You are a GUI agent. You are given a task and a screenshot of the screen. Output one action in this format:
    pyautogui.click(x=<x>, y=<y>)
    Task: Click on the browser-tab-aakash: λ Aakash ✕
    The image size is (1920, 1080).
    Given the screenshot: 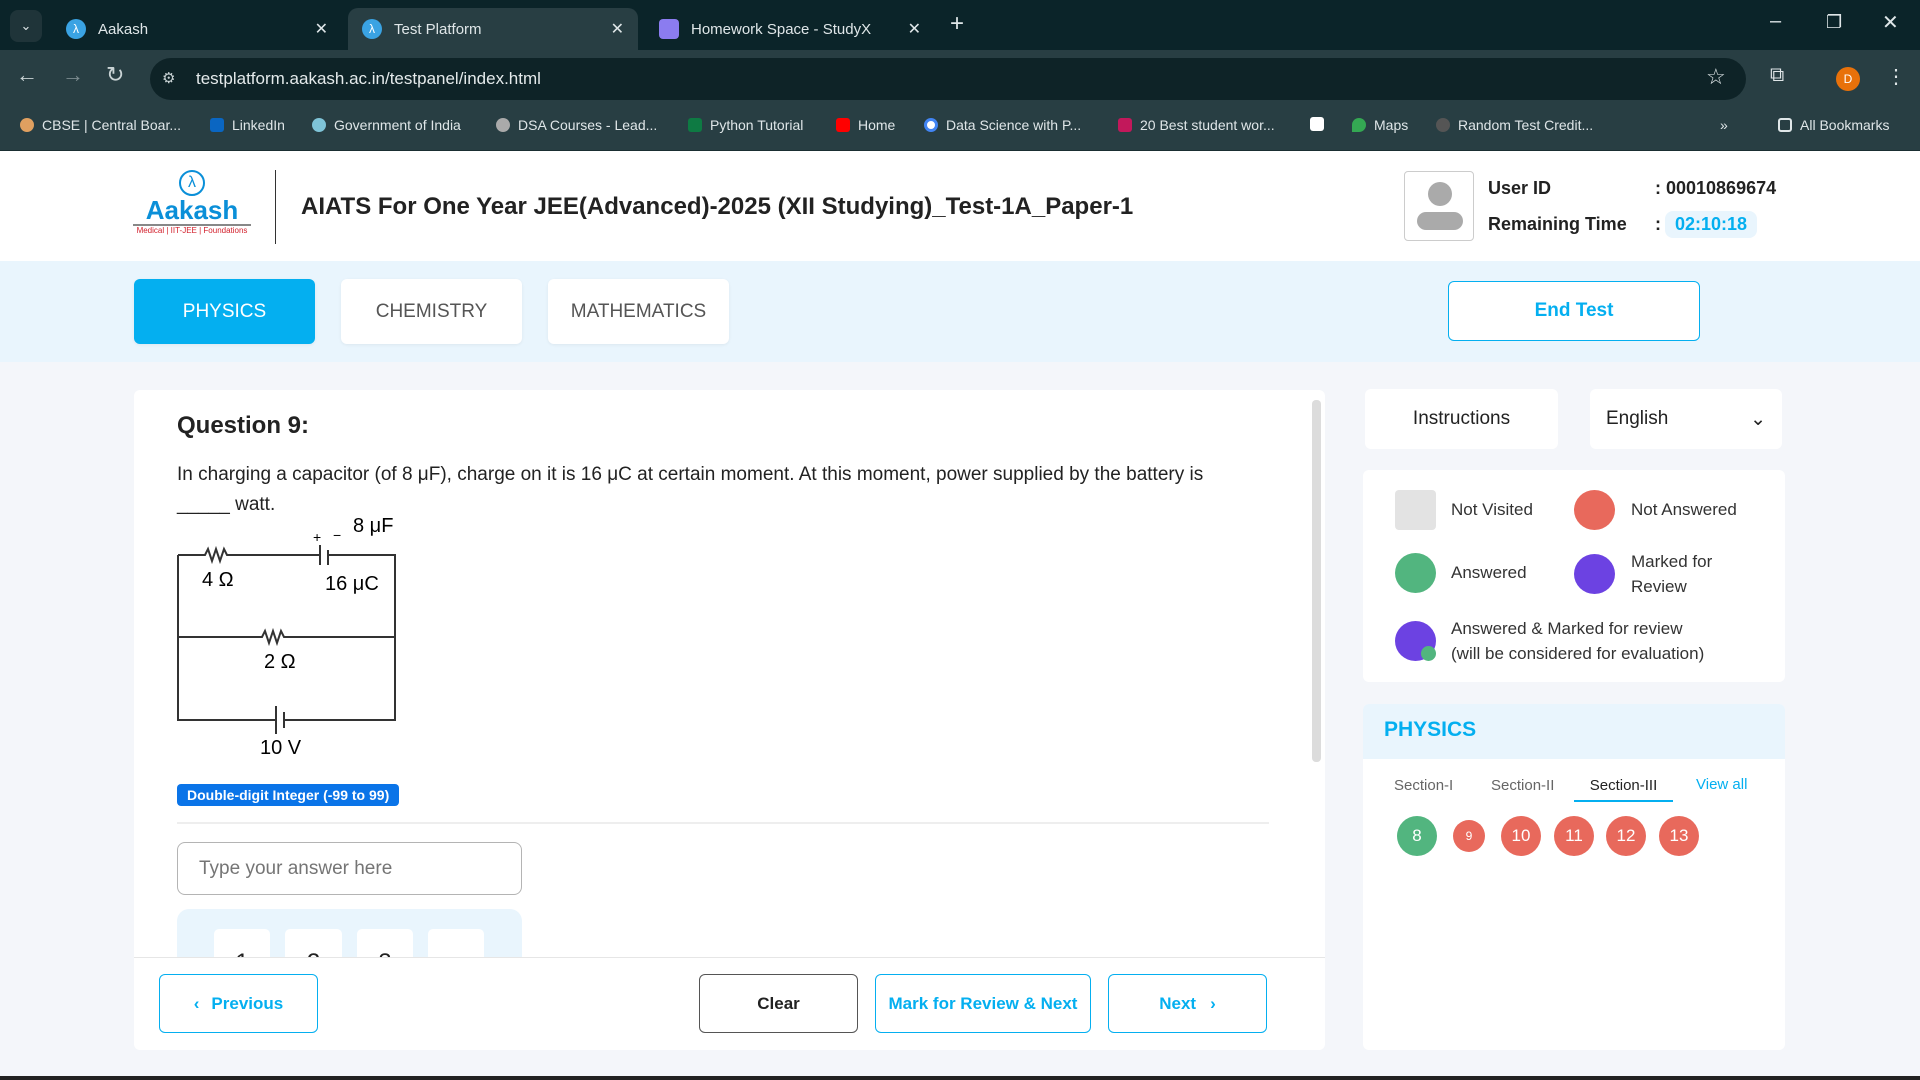 What is the action you would take?
    pyautogui.click(x=197, y=29)
    